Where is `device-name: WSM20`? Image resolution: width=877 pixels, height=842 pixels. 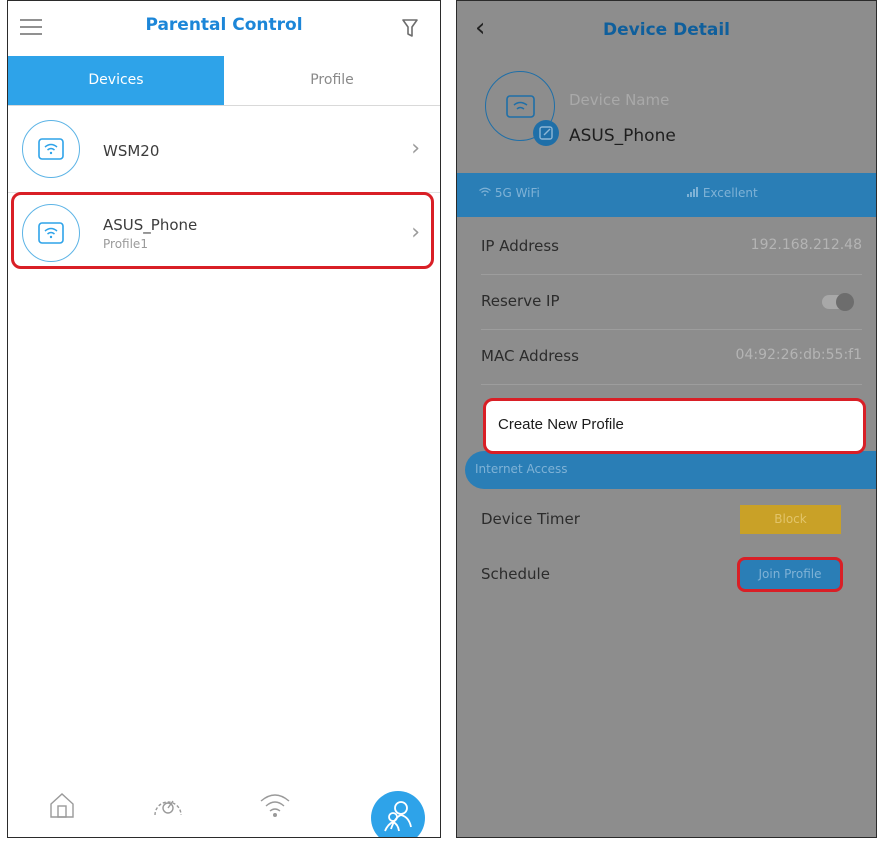 device-name: WSM20 is located at coordinates (131, 151).